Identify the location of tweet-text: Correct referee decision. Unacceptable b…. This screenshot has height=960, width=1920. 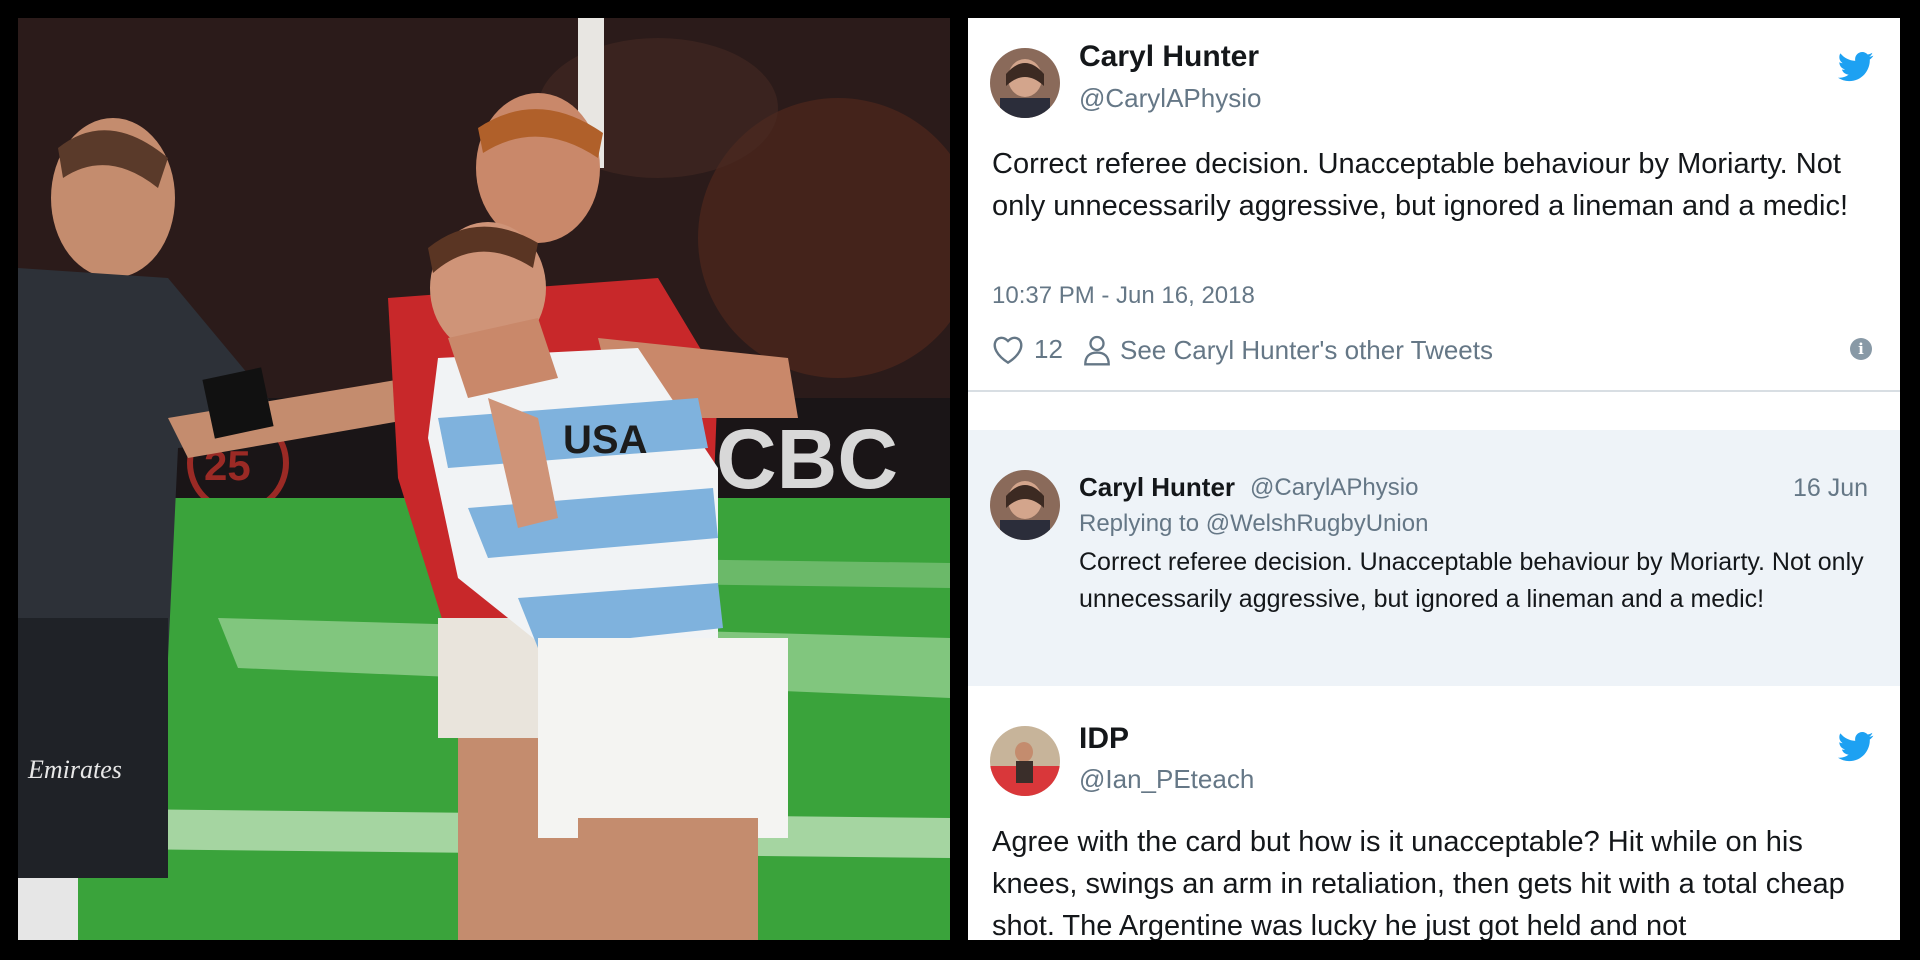
(1420, 185).